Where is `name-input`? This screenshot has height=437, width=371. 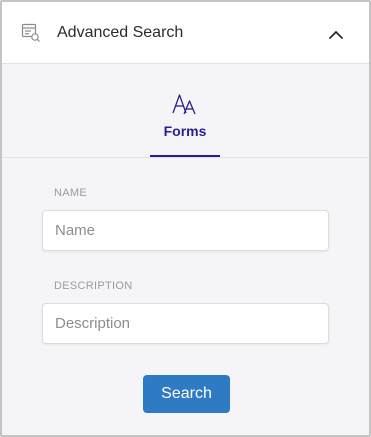 name-input is located at coordinates (185, 230).